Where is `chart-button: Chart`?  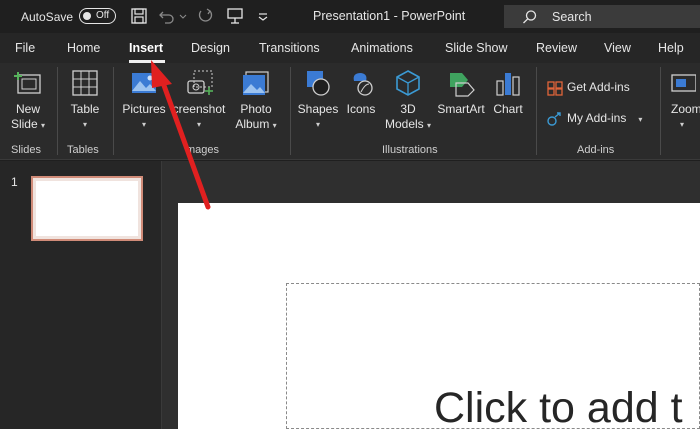
chart-button: Chart is located at coordinates (508, 93).